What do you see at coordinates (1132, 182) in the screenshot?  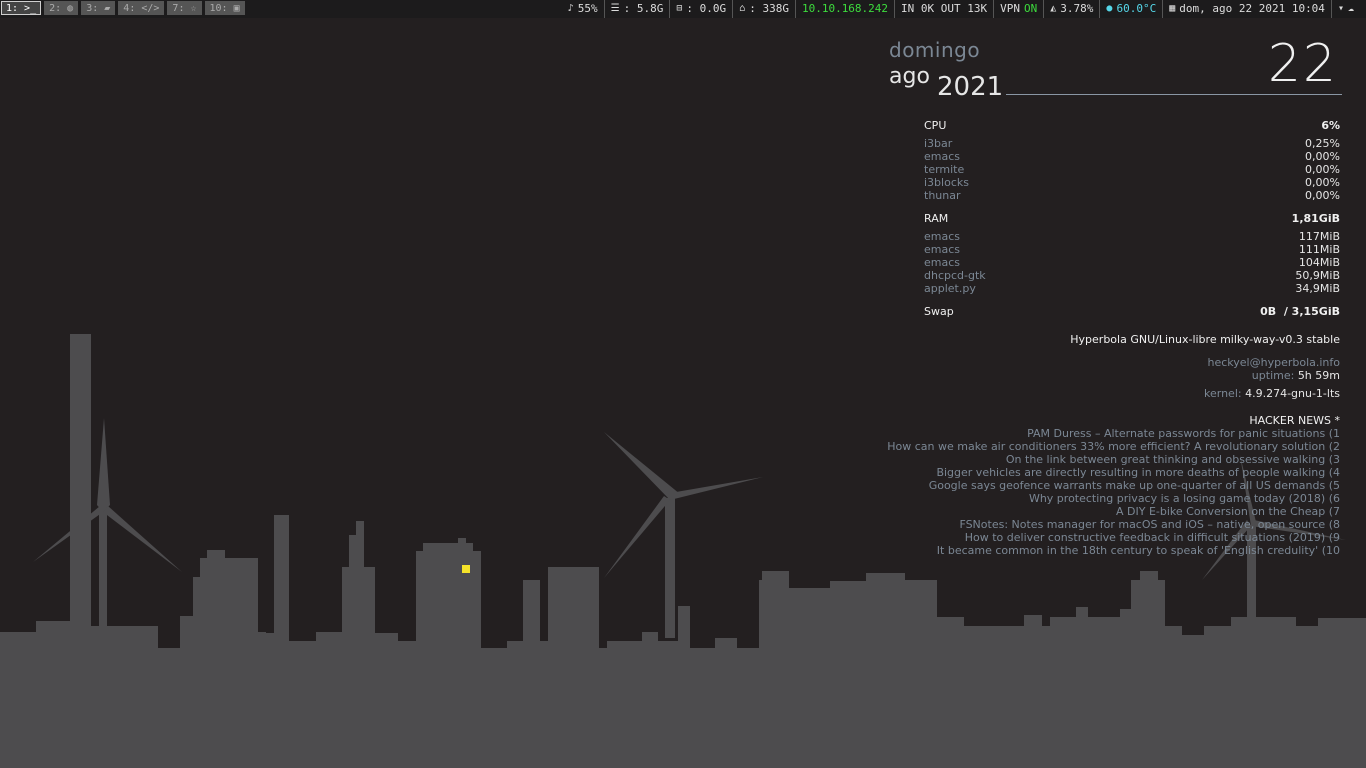 I see `process-row: i3blocks 0,00%` at bounding box center [1132, 182].